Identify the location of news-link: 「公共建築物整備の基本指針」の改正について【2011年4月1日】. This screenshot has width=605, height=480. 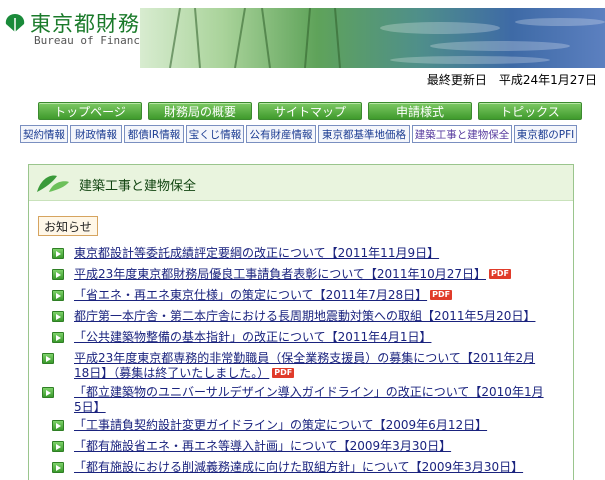
(252, 337).